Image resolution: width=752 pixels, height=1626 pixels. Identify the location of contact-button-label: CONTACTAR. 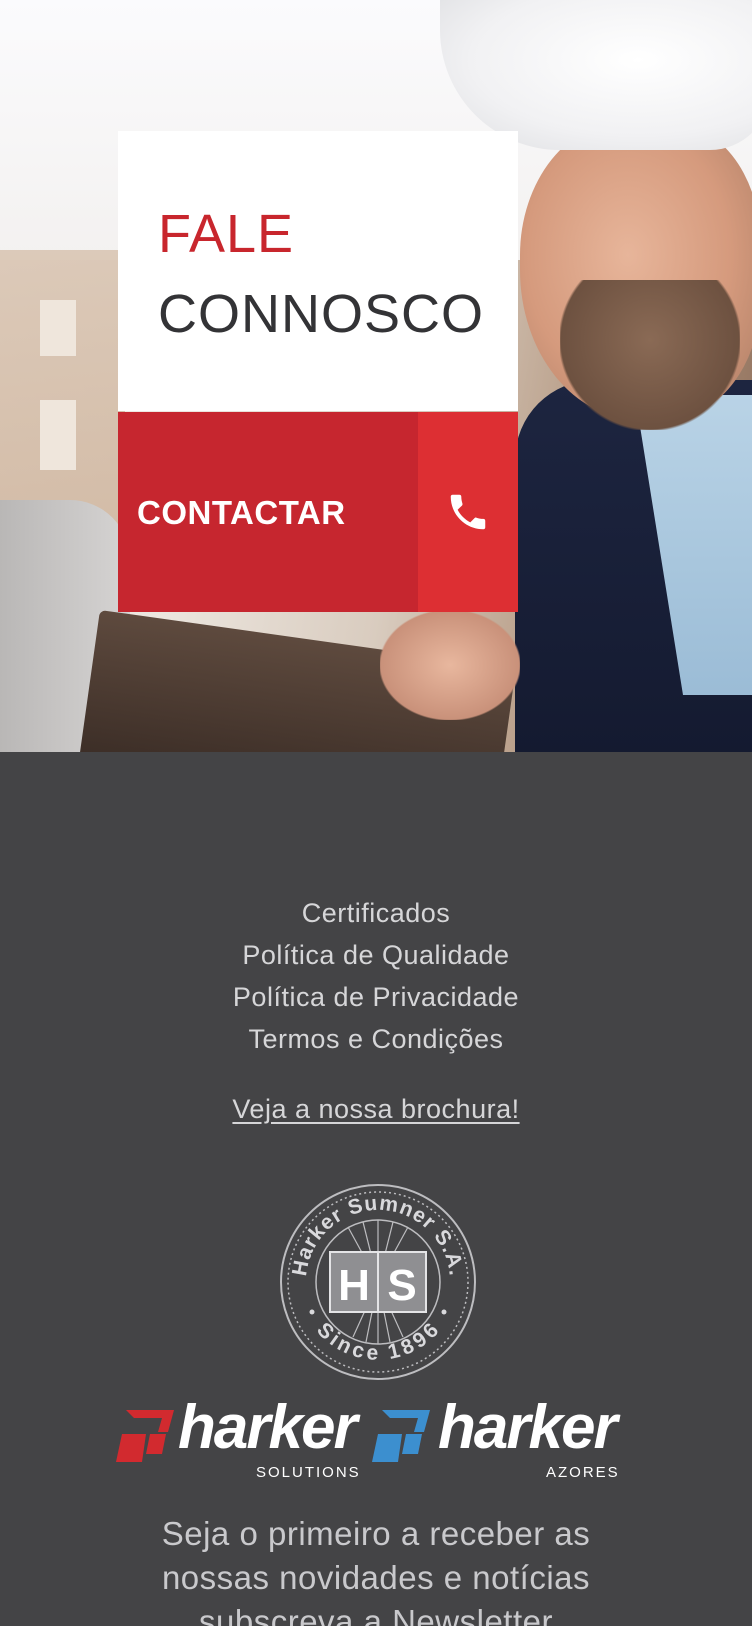
(241, 512).